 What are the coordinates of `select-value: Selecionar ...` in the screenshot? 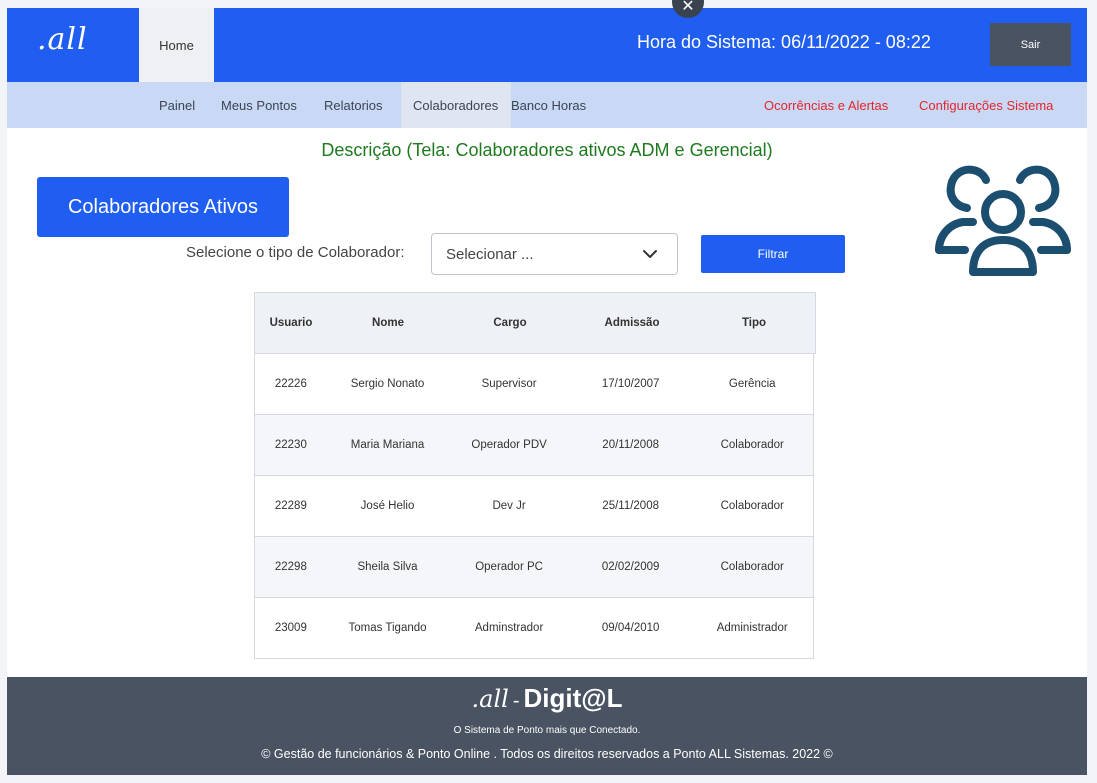 It's located at (490, 254).